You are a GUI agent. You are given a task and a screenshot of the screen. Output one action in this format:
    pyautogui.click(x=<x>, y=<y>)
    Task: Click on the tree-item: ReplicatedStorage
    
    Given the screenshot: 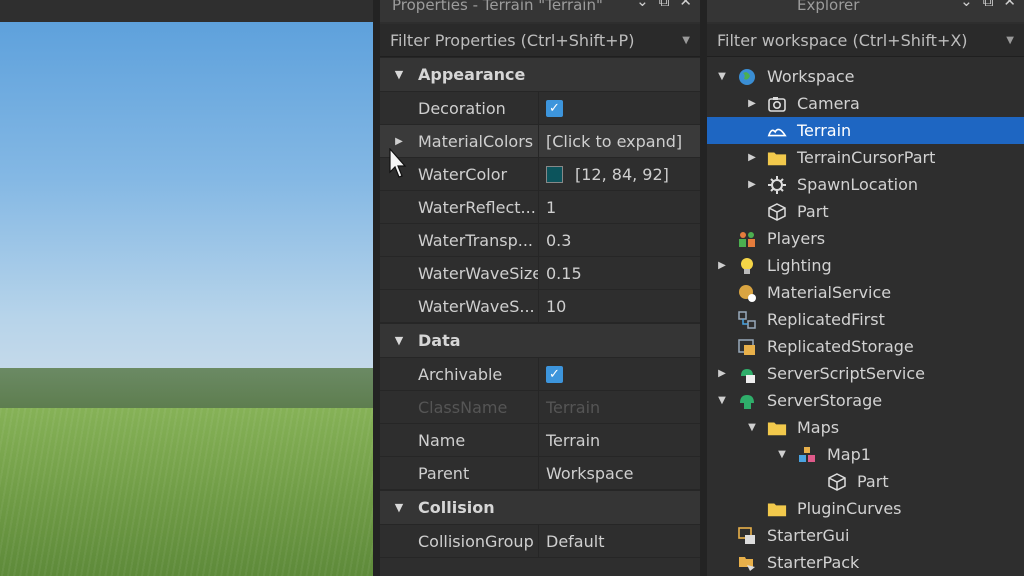 What is the action you would take?
    pyautogui.click(x=865, y=346)
    